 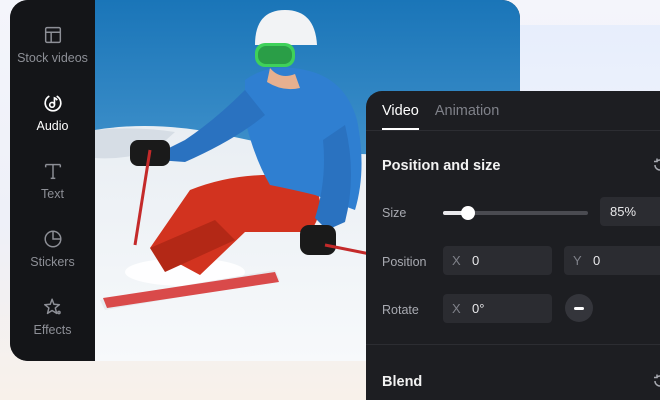 I want to click on sidebar-item-text: Text, so click(x=52, y=180).